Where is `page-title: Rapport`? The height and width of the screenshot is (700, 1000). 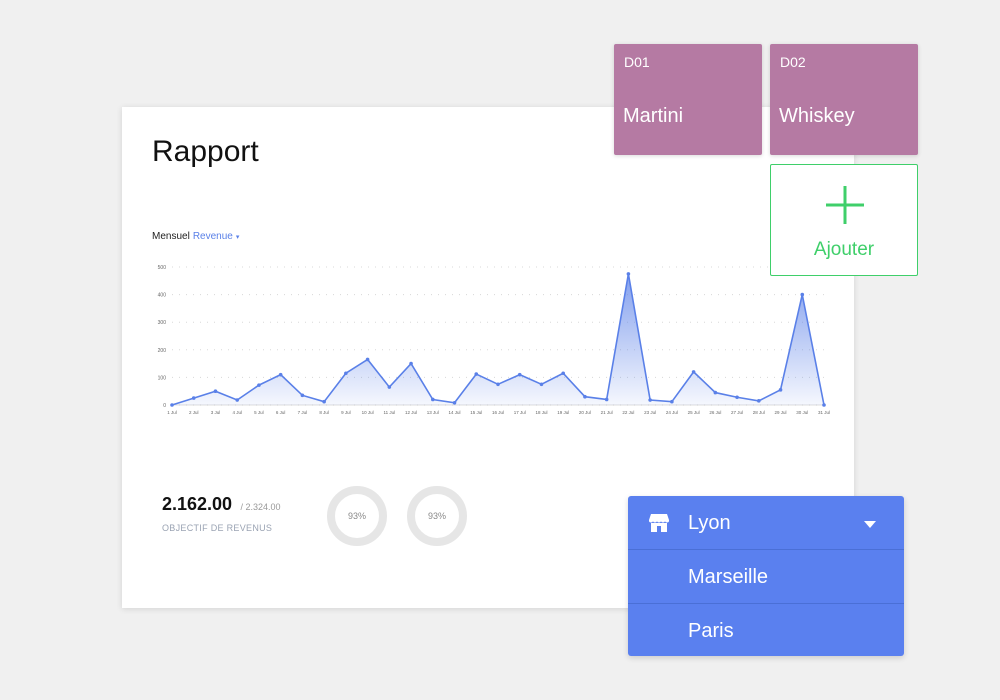 page-title: Rapport is located at coordinates (205, 151).